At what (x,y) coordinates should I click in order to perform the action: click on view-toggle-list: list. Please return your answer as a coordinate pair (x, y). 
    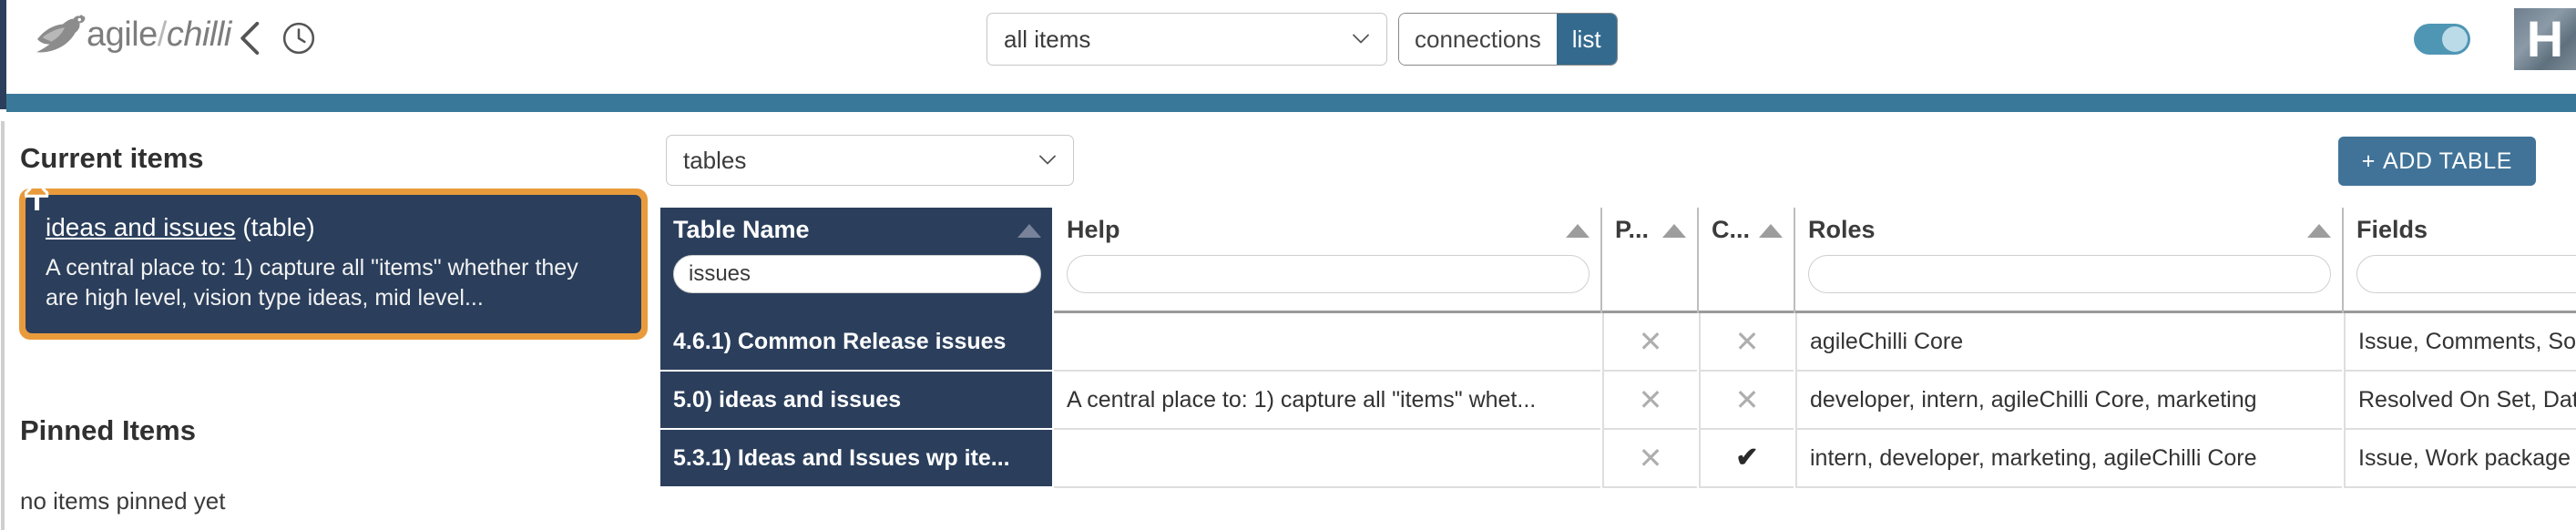
    Looking at the image, I should click on (1586, 39).